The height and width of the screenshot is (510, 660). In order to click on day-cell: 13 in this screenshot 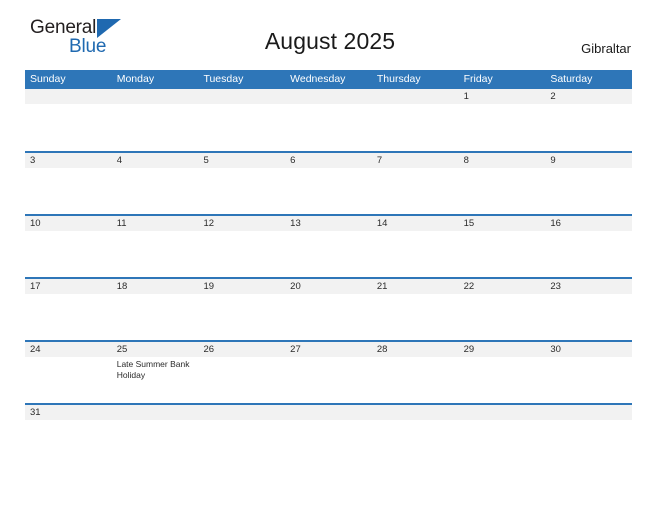, I will do `click(328, 246)`.